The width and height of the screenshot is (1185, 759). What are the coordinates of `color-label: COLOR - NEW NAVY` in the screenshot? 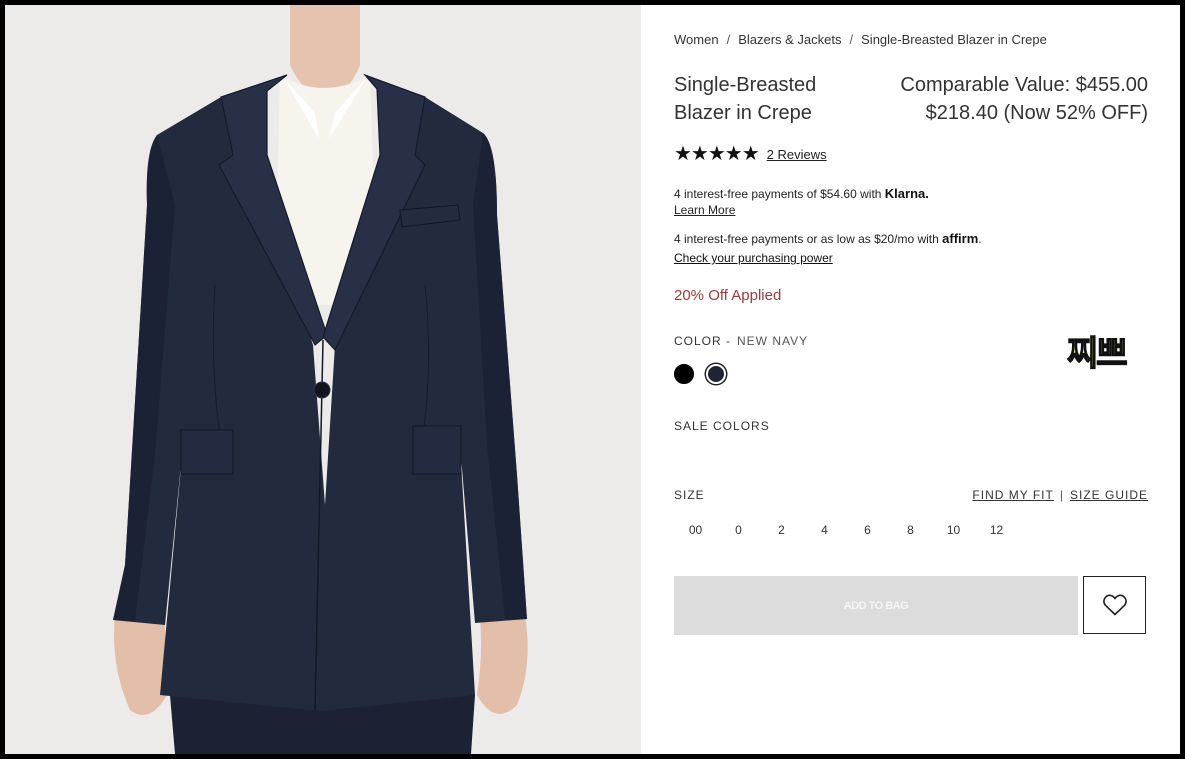 It's located at (741, 341).